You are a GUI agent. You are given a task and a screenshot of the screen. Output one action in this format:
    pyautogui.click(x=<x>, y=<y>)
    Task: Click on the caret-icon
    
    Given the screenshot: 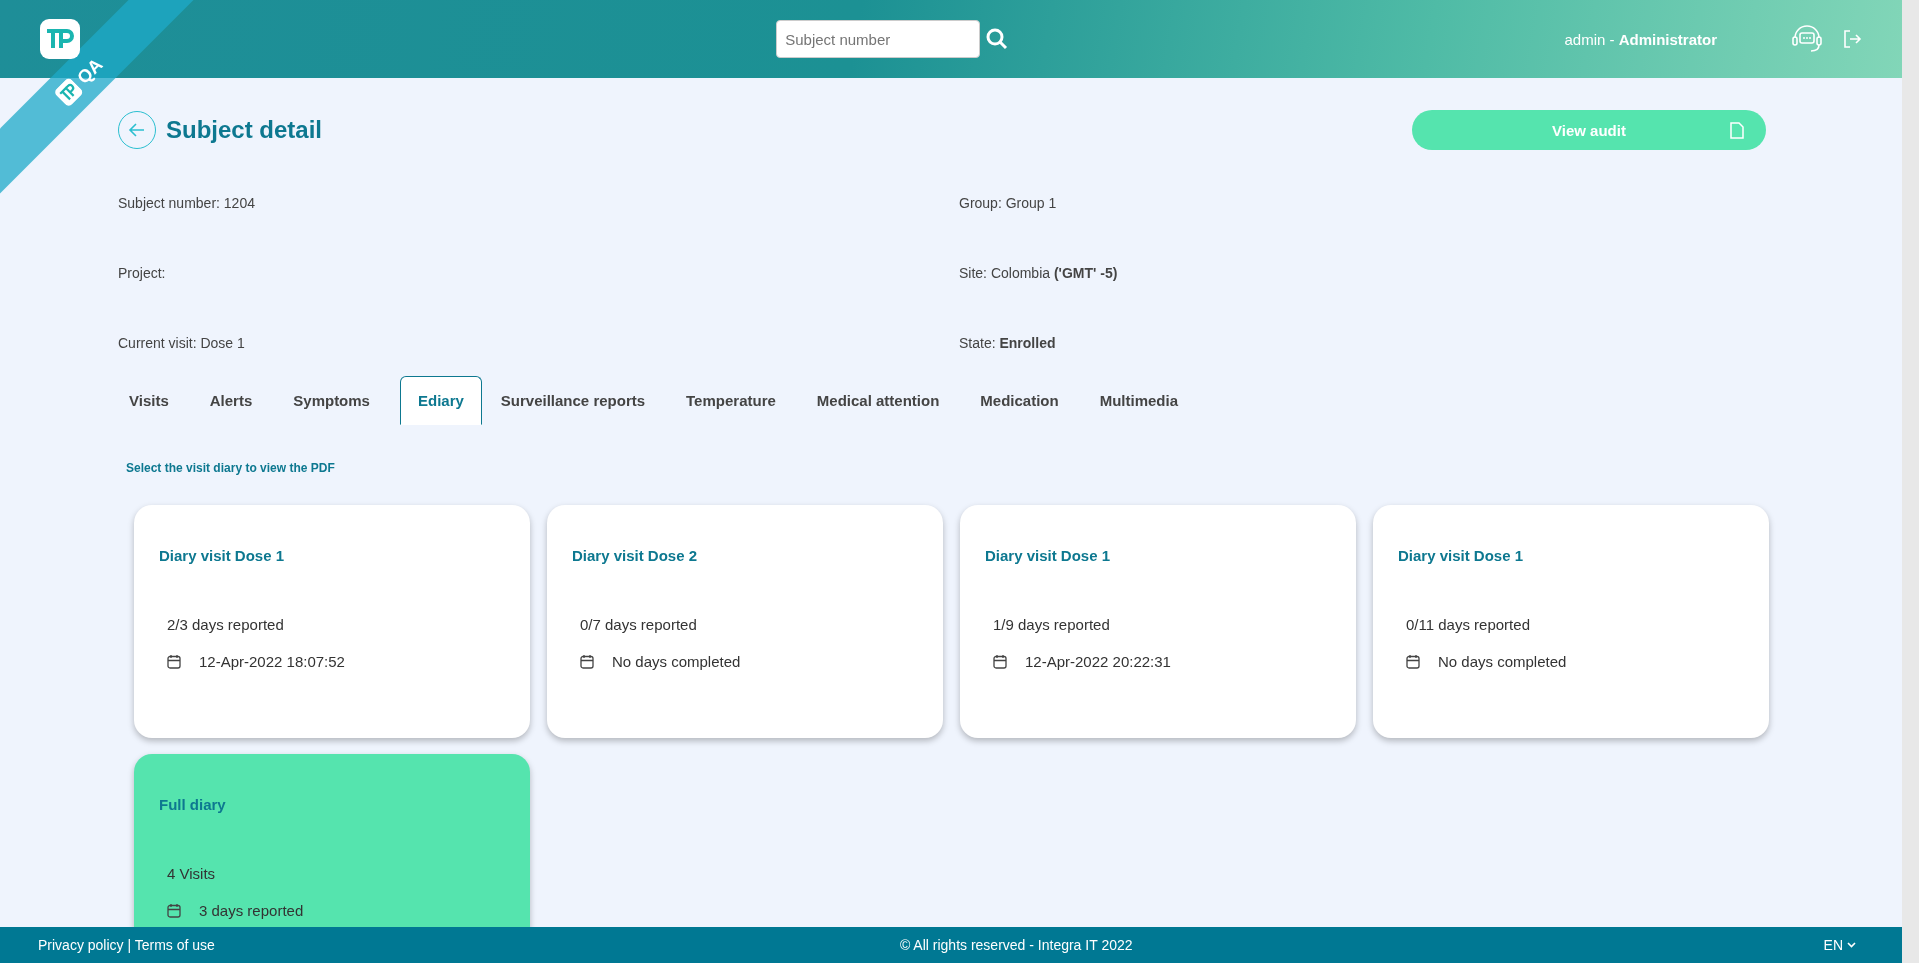 What is the action you would take?
    pyautogui.click(x=1851, y=945)
    